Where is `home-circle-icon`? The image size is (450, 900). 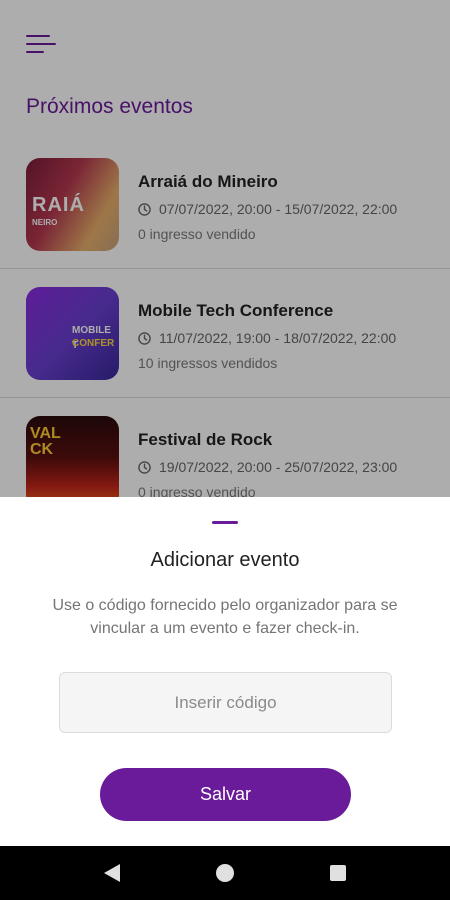
home-circle-icon is located at coordinates (225, 873).